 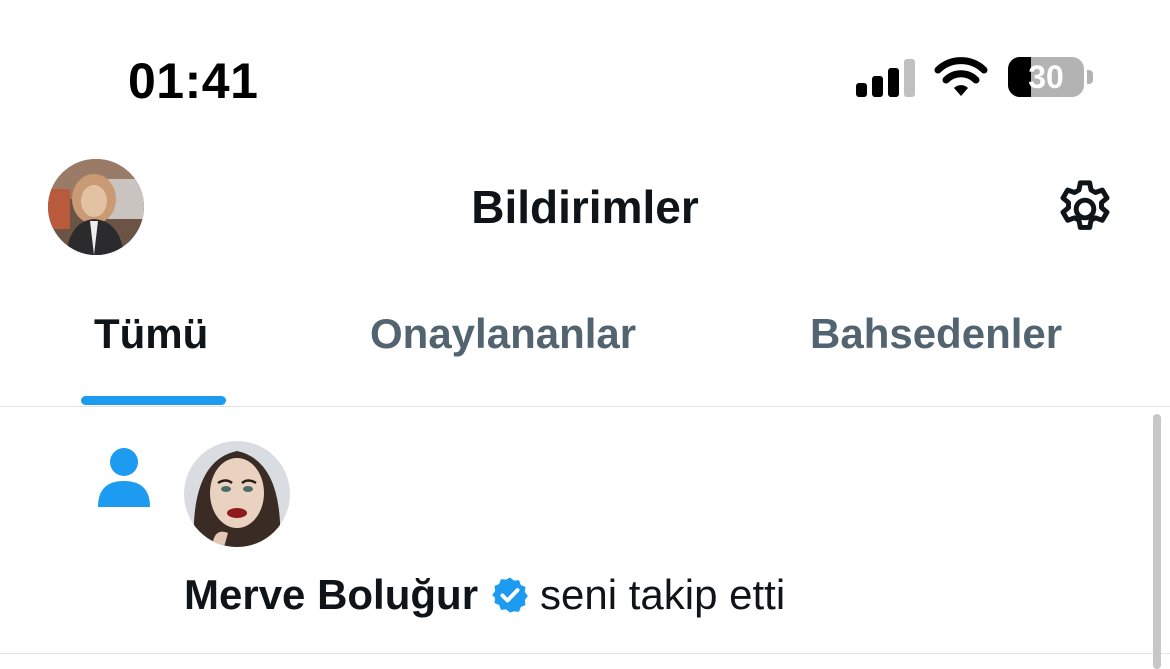 What do you see at coordinates (193, 81) in the screenshot?
I see `status-time: 01:41` at bounding box center [193, 81].